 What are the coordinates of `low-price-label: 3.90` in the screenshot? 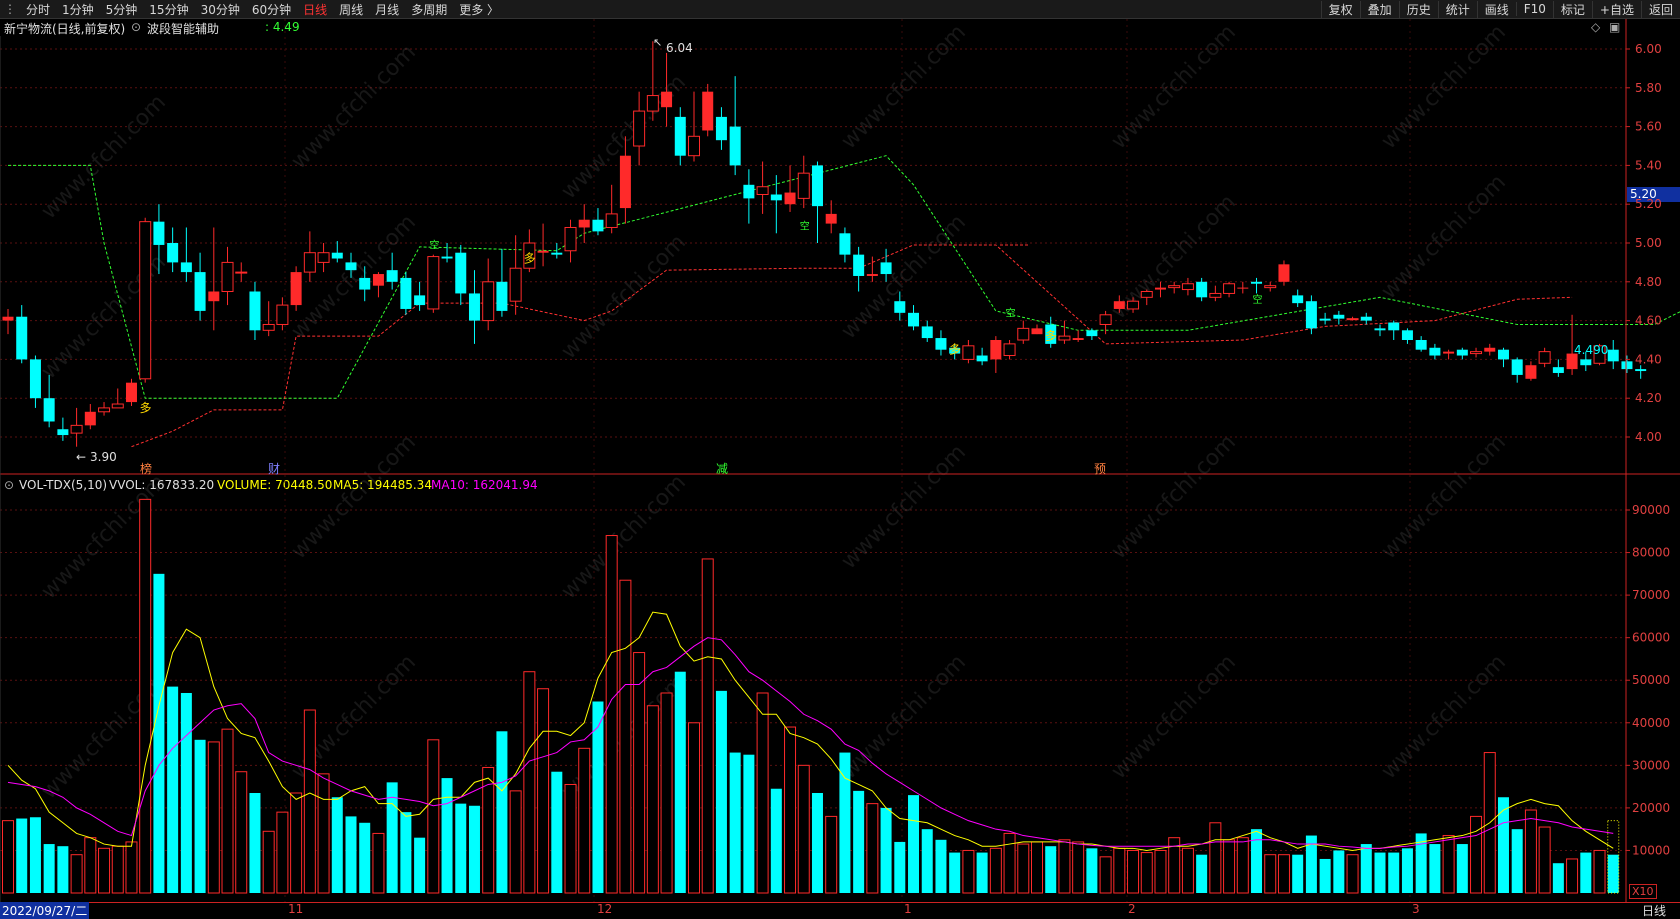 It's located at (103, 457).